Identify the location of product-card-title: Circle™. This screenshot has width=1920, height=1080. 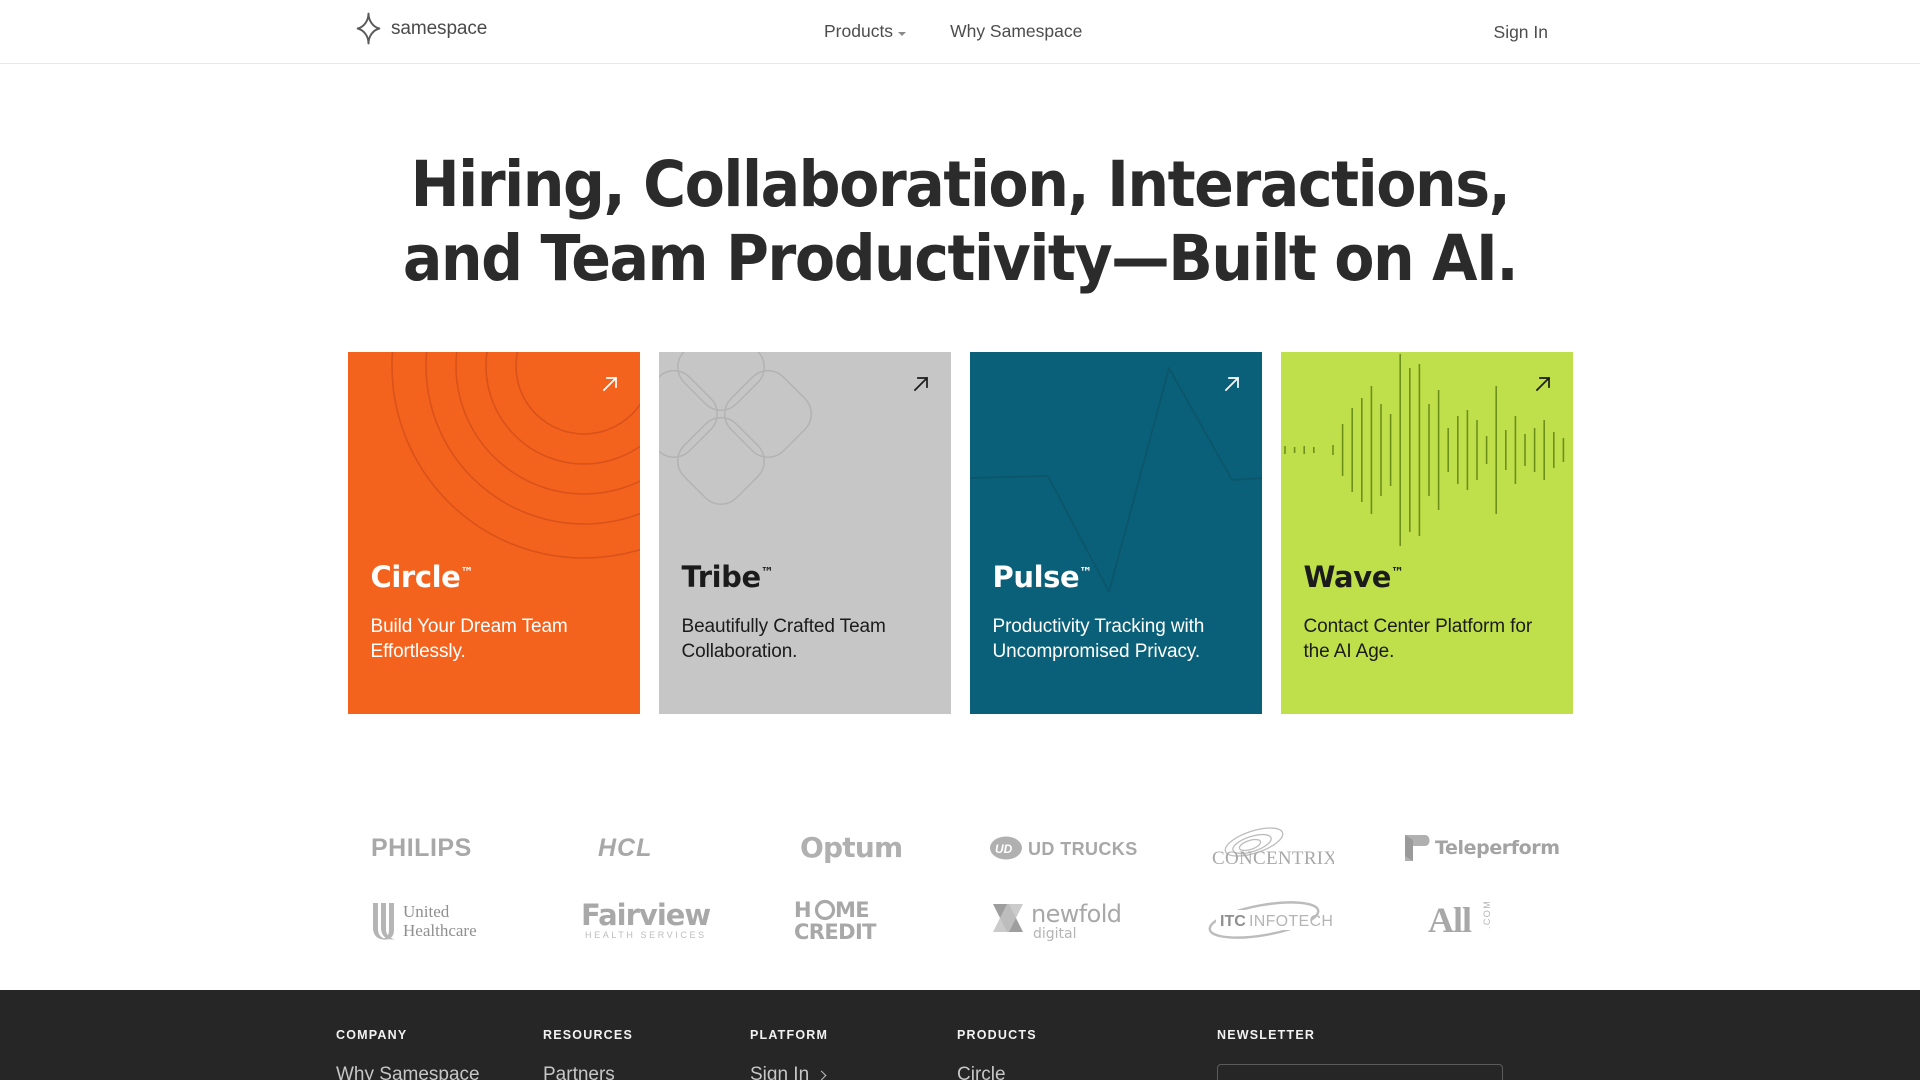
(422, 576).